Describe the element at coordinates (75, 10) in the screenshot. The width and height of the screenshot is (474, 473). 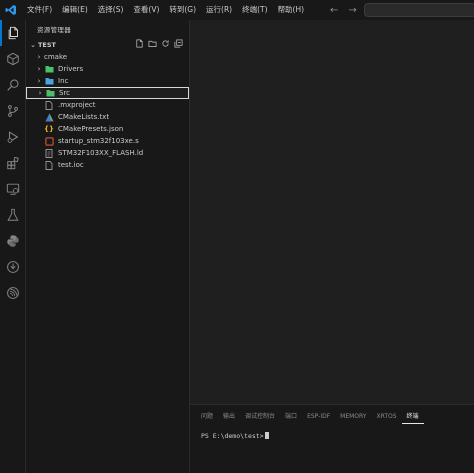
I see `menu-edit: 编辑(E)` at that location.